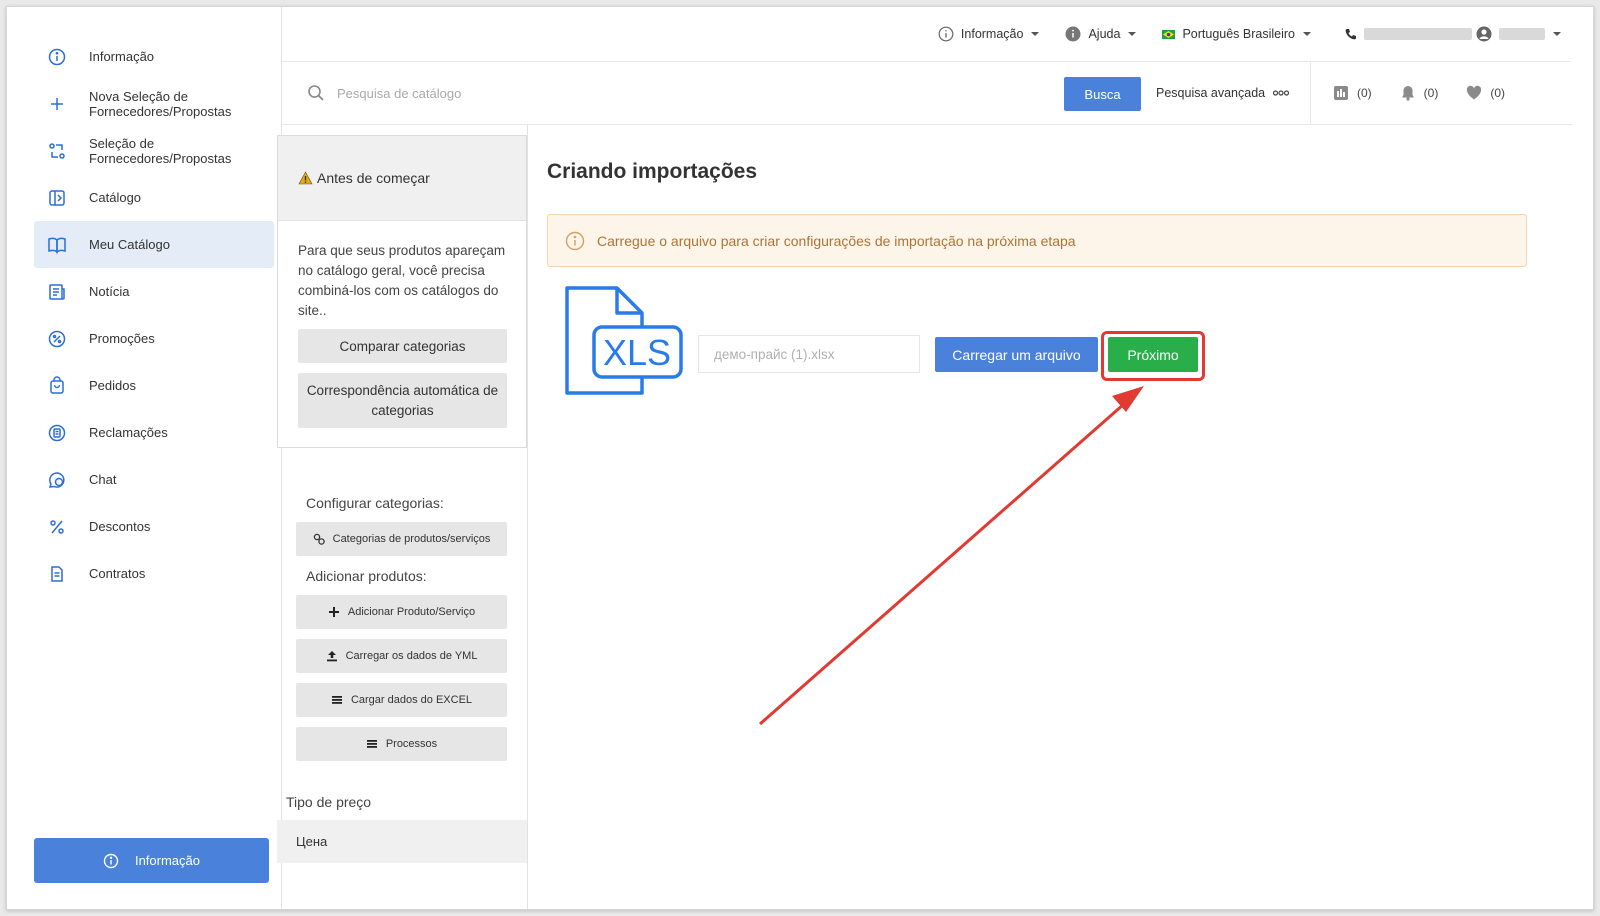 The width and height of the screenshot is (1600, 916). Describe the element at coordinates (112, 385) in the screenshot. I see `sidebar-item-label: Pedidos` at that location.